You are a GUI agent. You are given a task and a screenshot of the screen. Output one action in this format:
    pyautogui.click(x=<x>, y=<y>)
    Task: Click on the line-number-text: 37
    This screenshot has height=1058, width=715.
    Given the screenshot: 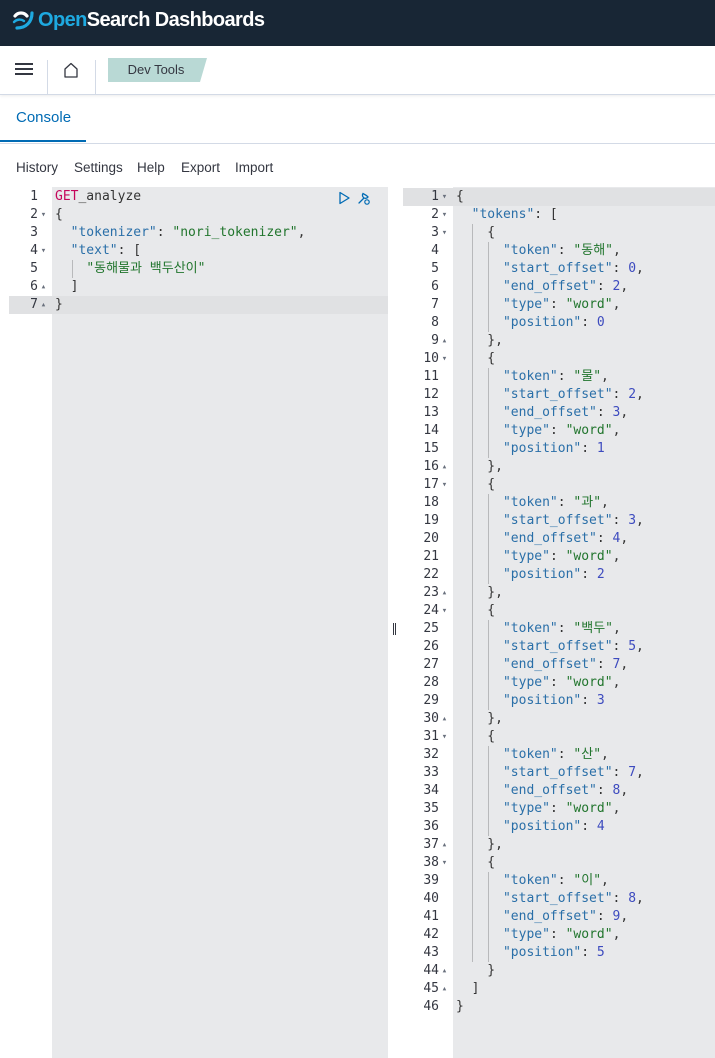 What is the action you would take?
    pyautogui.click(x=431, y=844)
    